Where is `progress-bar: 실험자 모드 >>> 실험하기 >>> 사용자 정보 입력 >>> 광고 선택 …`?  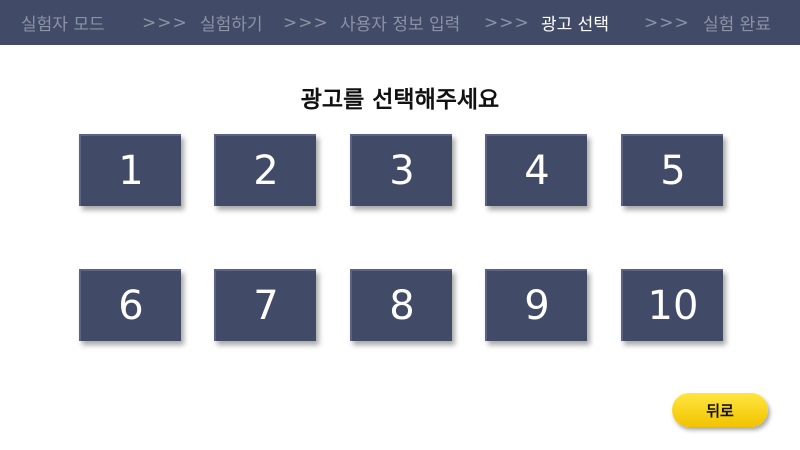
progress-bar: 실험자 모드 >>> 실험하기 >>> 사용자 정보 입력 >>> 광고 선택 … is located at coordinates (400, 22).